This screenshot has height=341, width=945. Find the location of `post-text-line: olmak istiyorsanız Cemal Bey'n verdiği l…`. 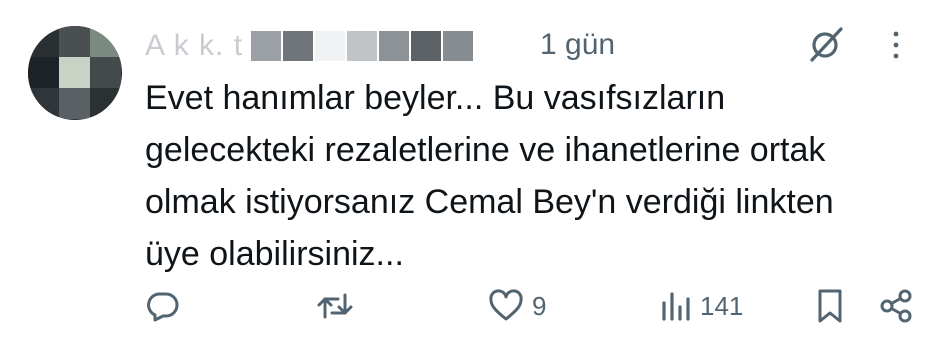

post-text-line: olmak istiyorsanız Cemal Bey'n verdiği l… is located at coordinates (489, 202).